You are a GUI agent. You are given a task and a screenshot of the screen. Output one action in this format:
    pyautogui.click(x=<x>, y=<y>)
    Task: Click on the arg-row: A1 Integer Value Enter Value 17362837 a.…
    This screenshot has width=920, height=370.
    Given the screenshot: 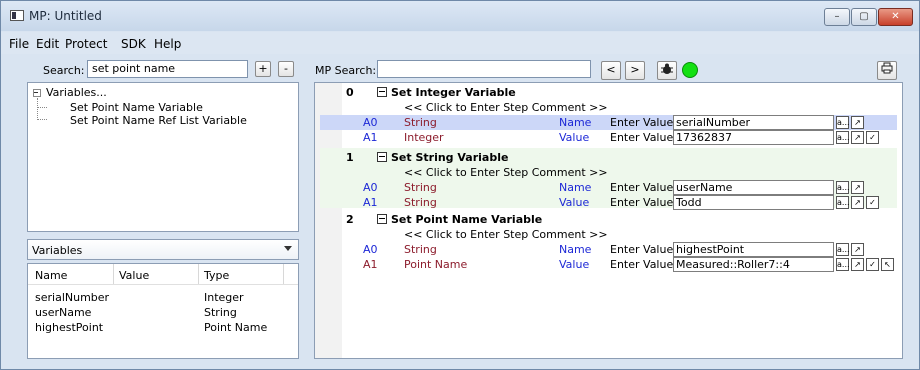 What is the action you would take?
    pyautogui.click(x=608, y=137)
    